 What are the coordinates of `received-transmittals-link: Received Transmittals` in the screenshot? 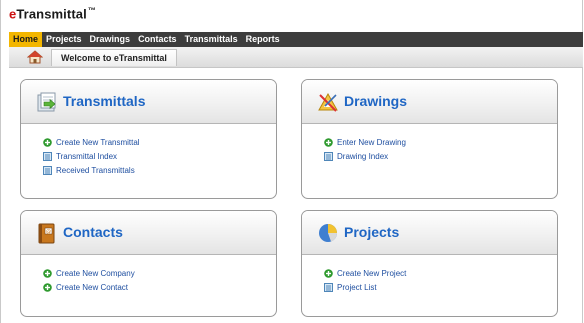 It's located at (159, 170).